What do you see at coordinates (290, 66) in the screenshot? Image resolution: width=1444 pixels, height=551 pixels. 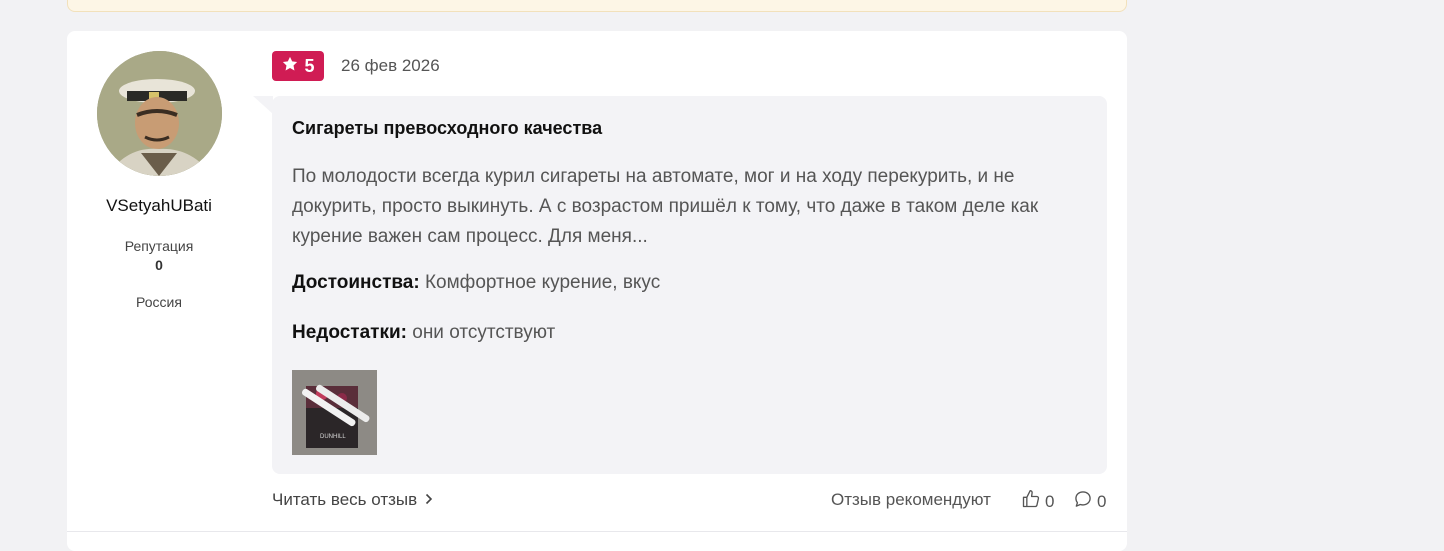 I see `star-icon` at bounding box center [290, 66].